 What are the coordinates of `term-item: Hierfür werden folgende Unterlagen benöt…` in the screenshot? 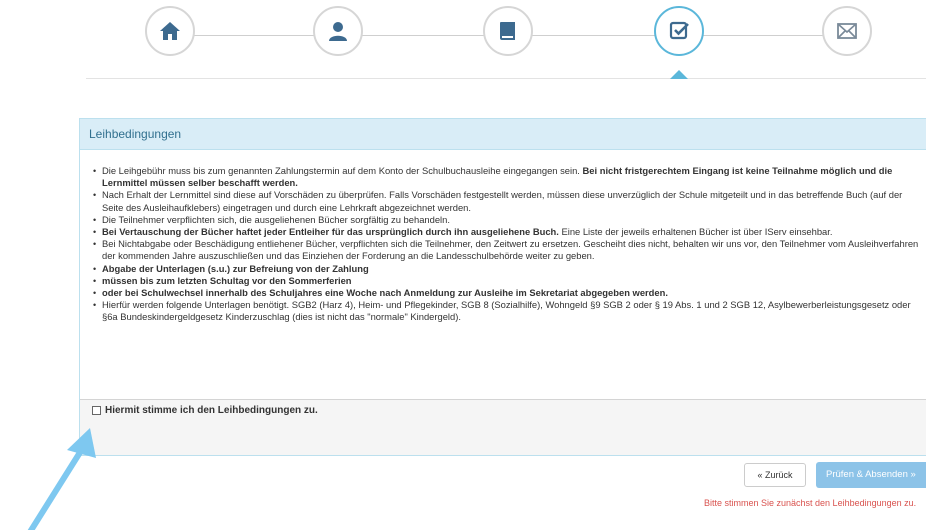 It's located at (508, 311).